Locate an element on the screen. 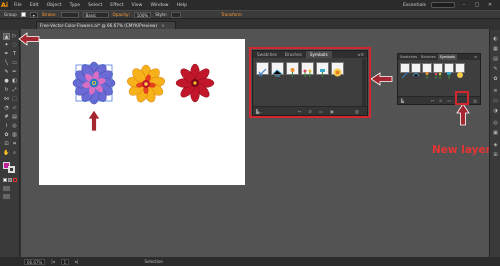  symbols-grid is located at coordinates (439, 69).